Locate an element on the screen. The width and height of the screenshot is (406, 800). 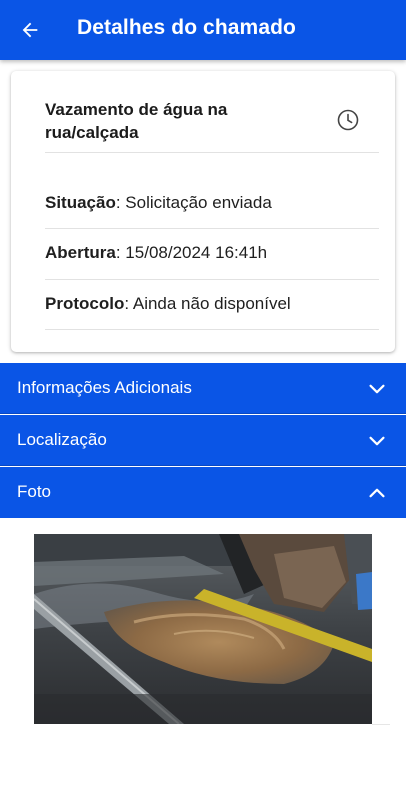
field-label: Protocolo is located at coordinates (85, 303).